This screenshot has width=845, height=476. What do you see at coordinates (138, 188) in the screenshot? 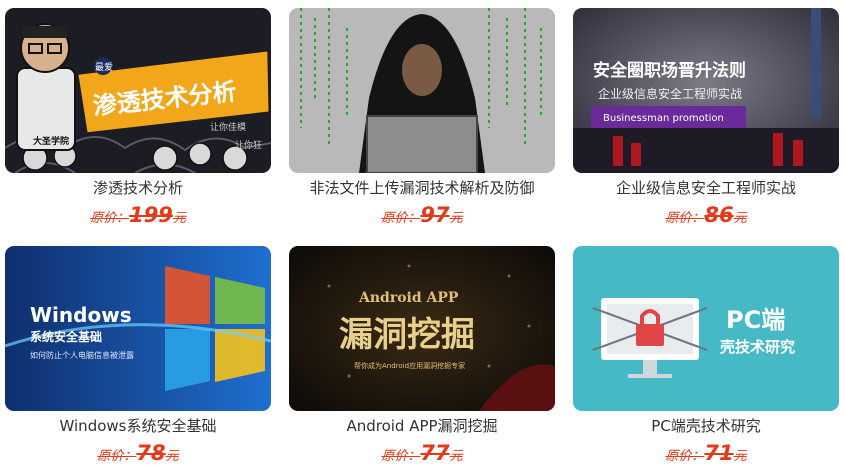
I see `course-title: 渗透技术分析` at bounding box center [138, 188].